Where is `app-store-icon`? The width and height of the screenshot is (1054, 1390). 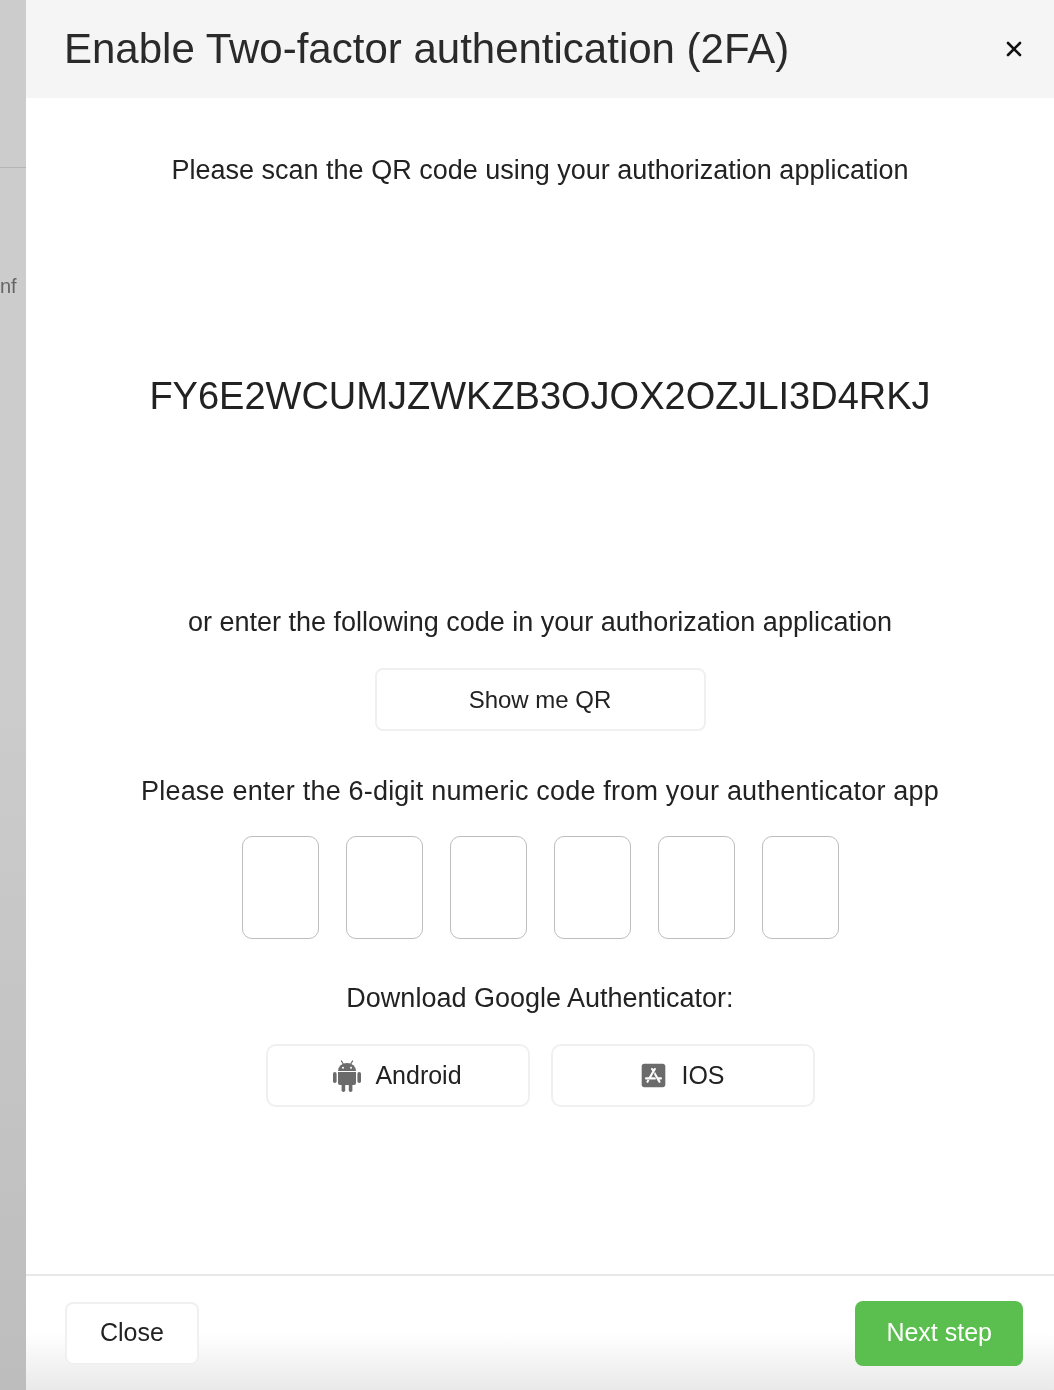
app-store-icon is located at coordinates (654, 1075).